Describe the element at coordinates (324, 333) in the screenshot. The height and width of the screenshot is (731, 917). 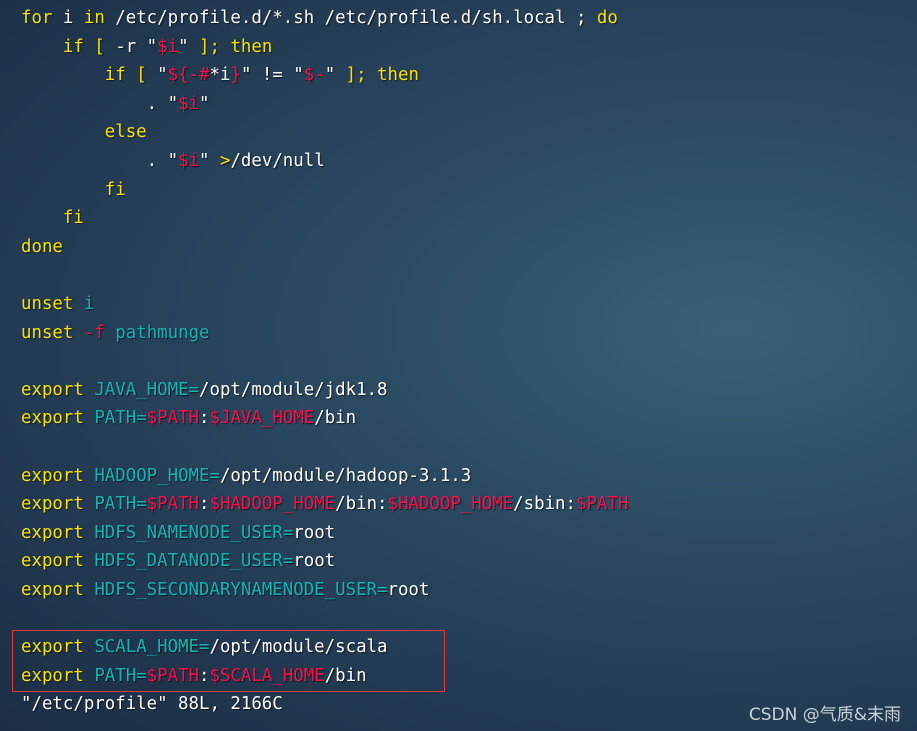
I see `code-line: unset -f pathmunge` at that location.